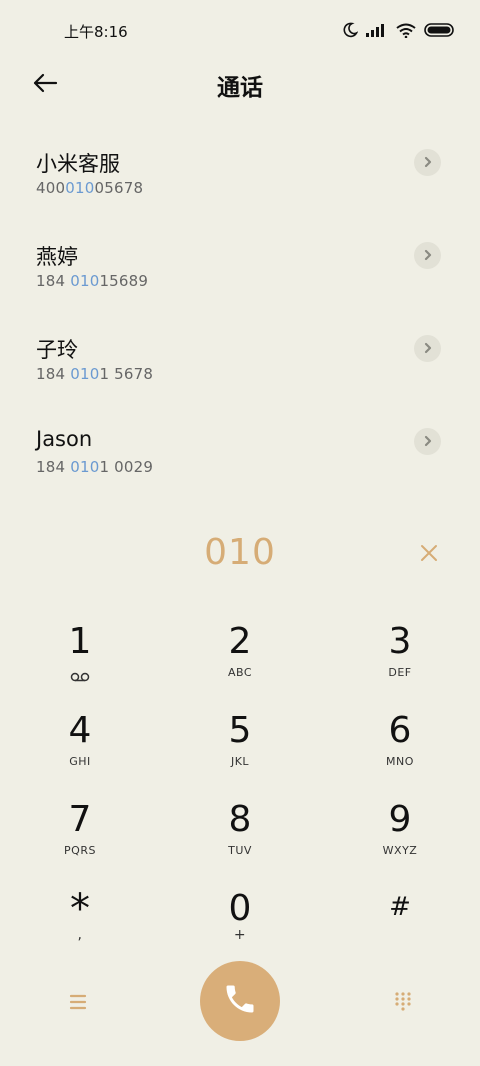 This screenshot has height=1066, width=480. I want to click on key-5: 5 JKL, so click(240, 748).